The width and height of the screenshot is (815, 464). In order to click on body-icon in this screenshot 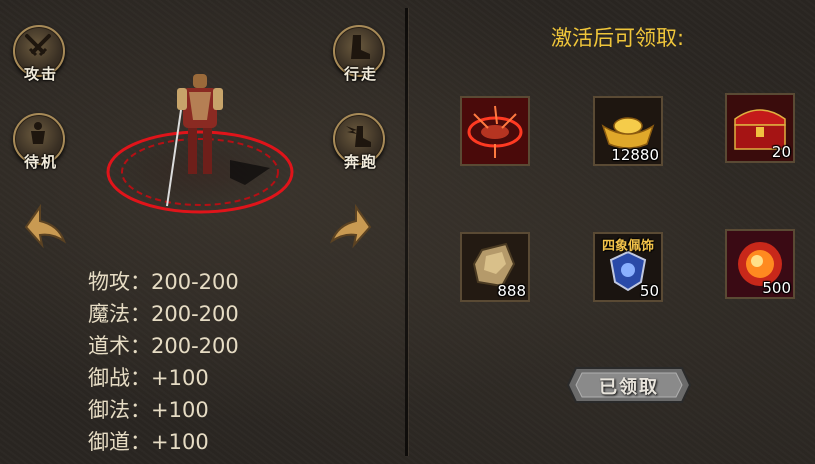, I will do `click(38, 133)`.